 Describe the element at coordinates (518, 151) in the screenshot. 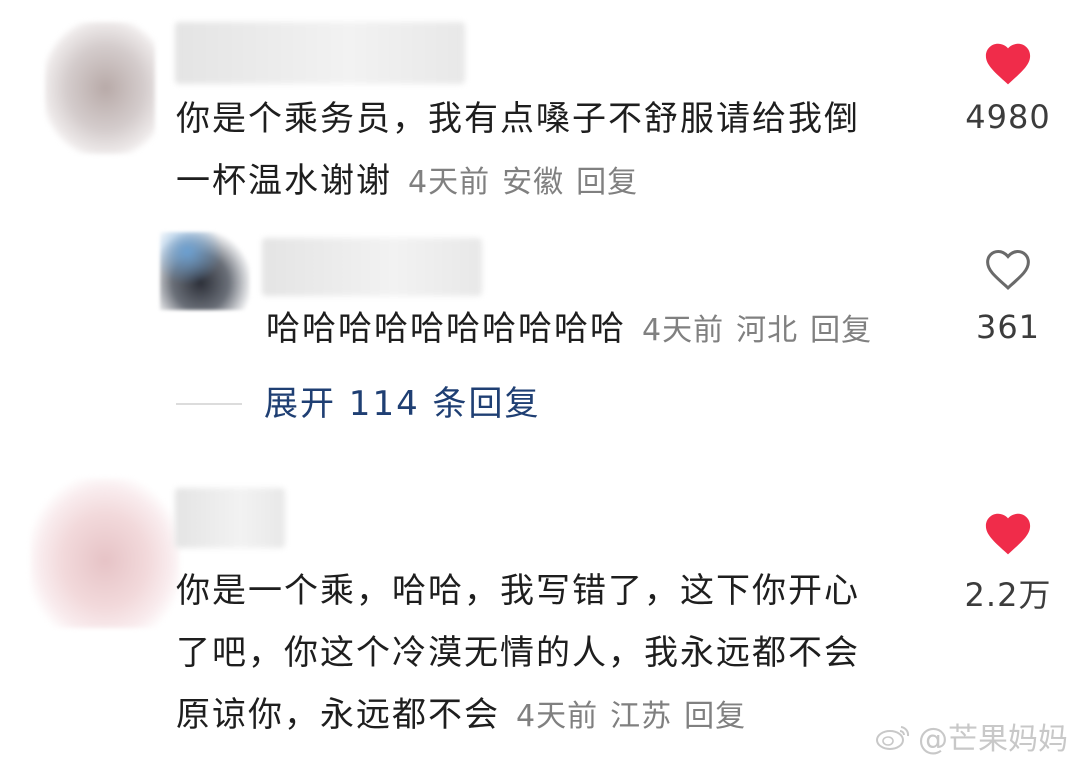

I see `comment-1: 你是个乘务员，我有点嗓子不舒服请给我倒 一杯温水谢谢 4天前 安徽 回复` at that location.